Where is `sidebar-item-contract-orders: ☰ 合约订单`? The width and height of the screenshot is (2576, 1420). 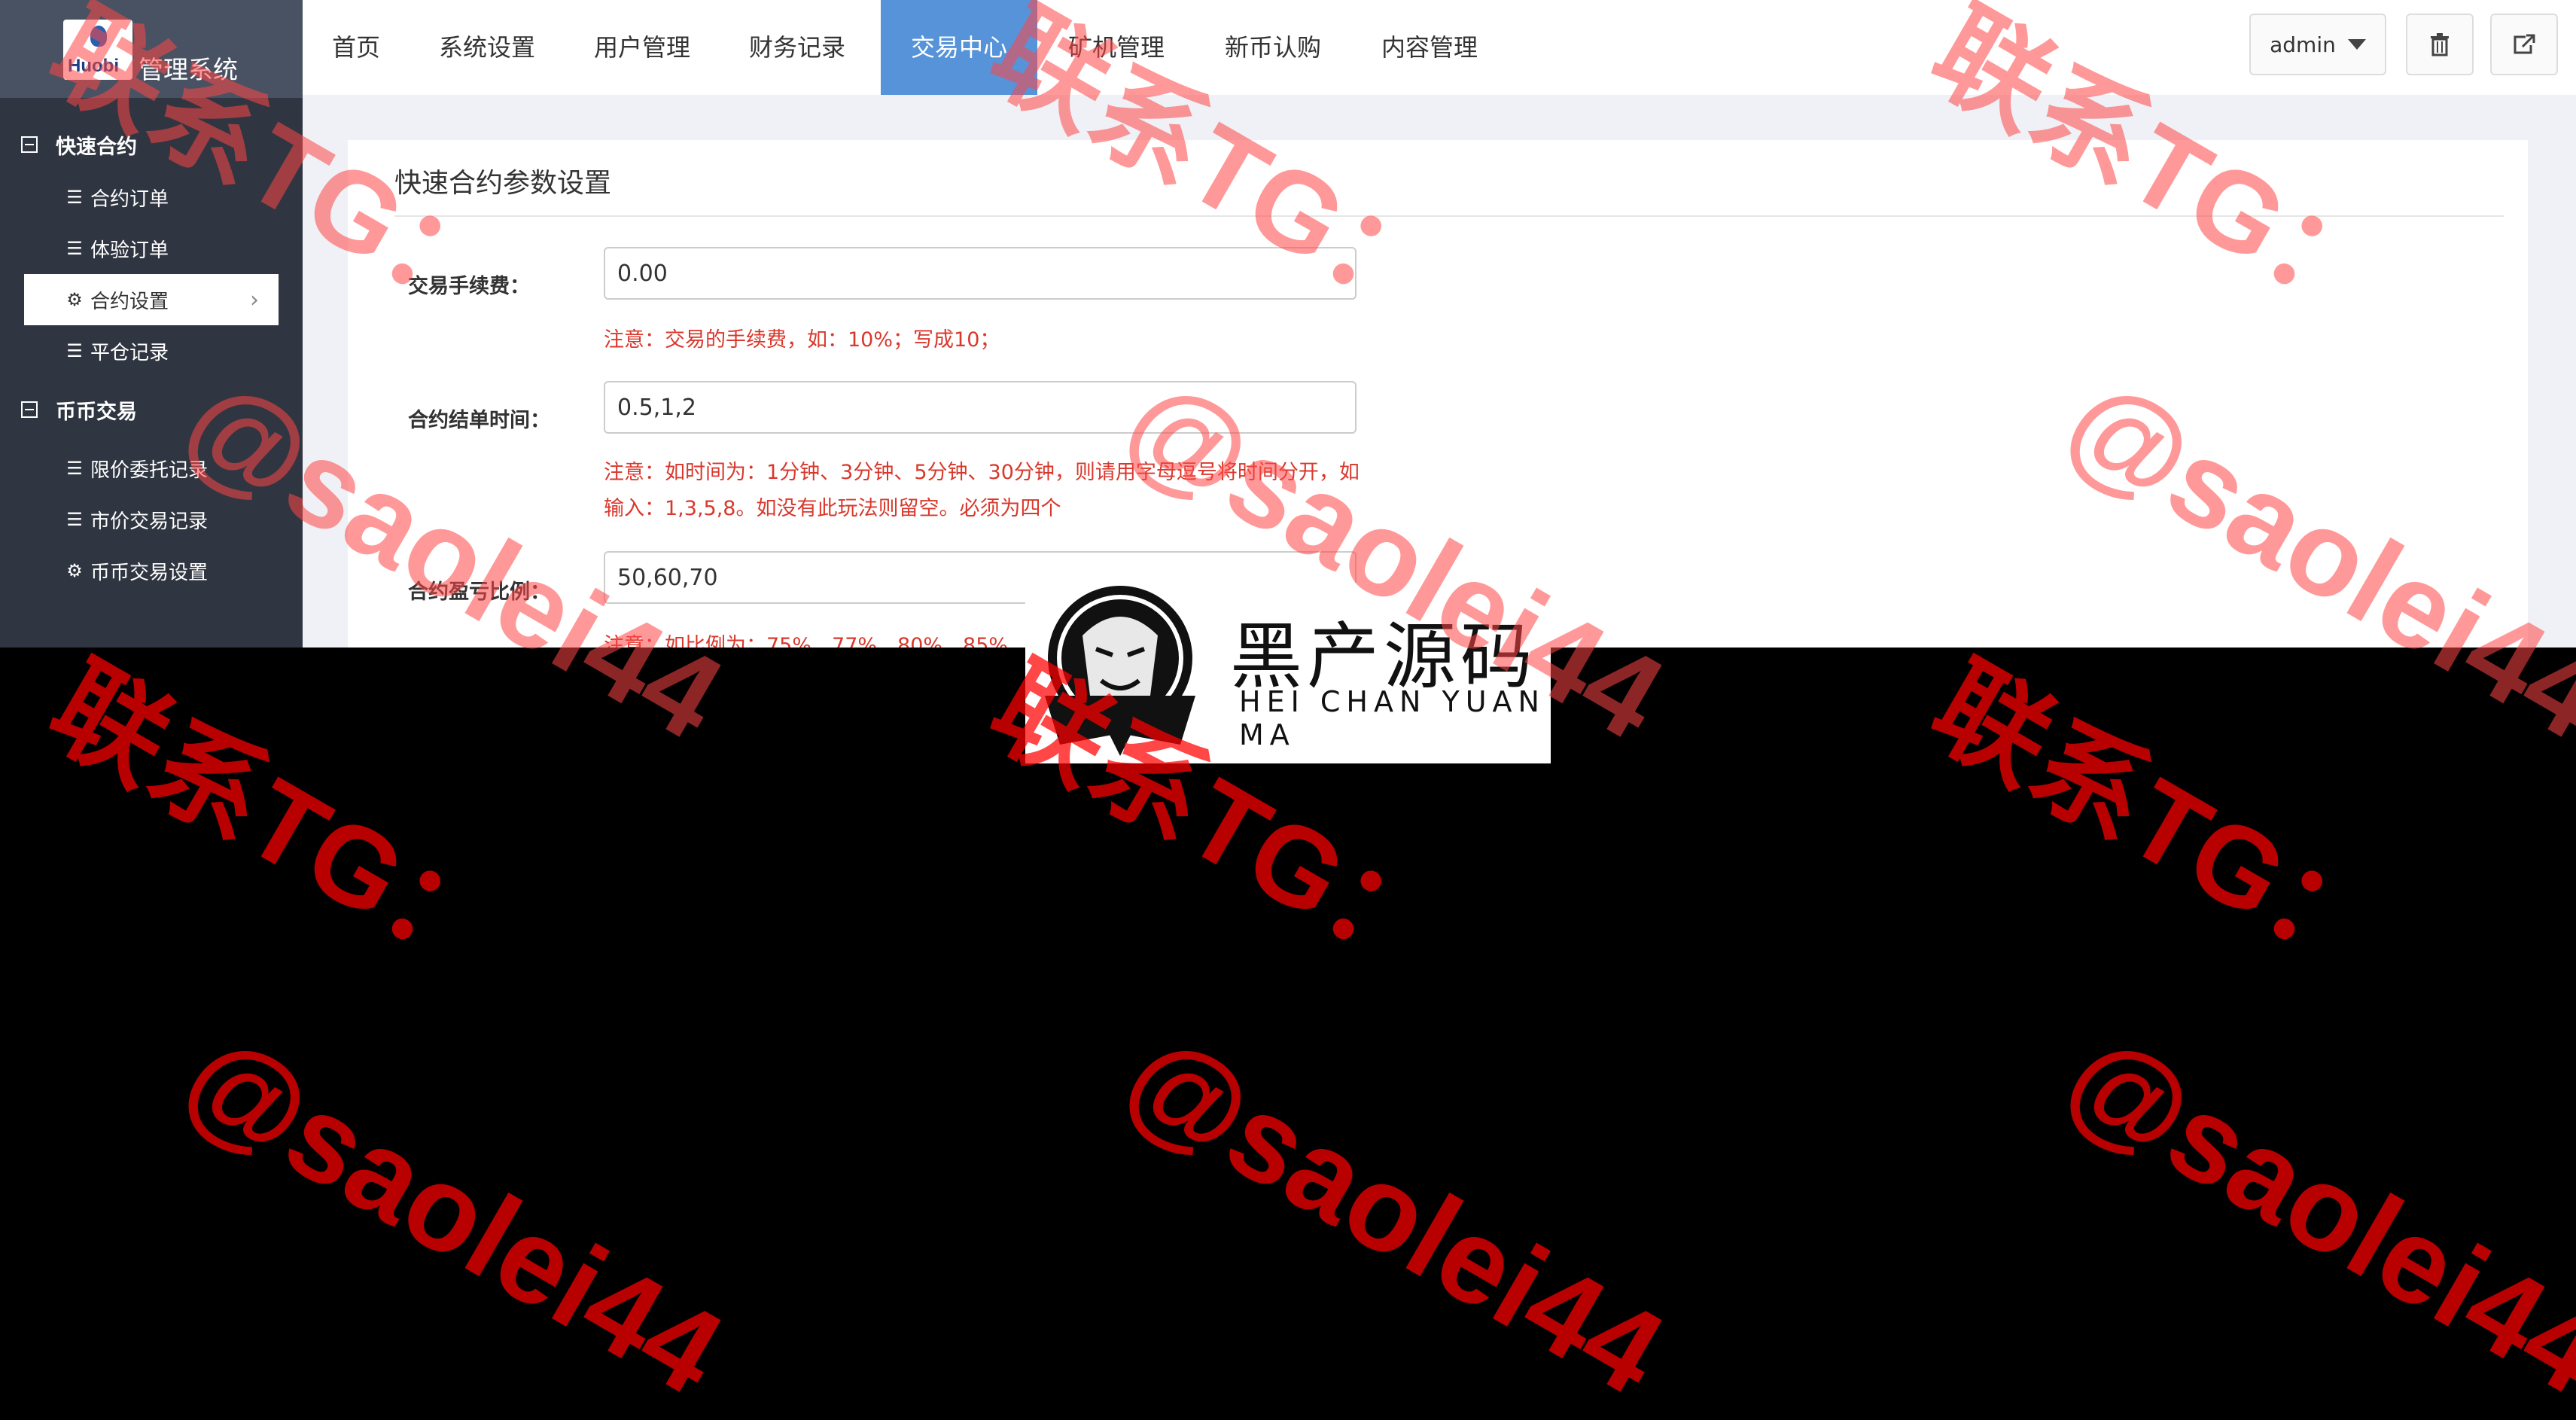 sidebar-item-contract-orders: ☰ 合约订单 is located at coordinates (151, 197).